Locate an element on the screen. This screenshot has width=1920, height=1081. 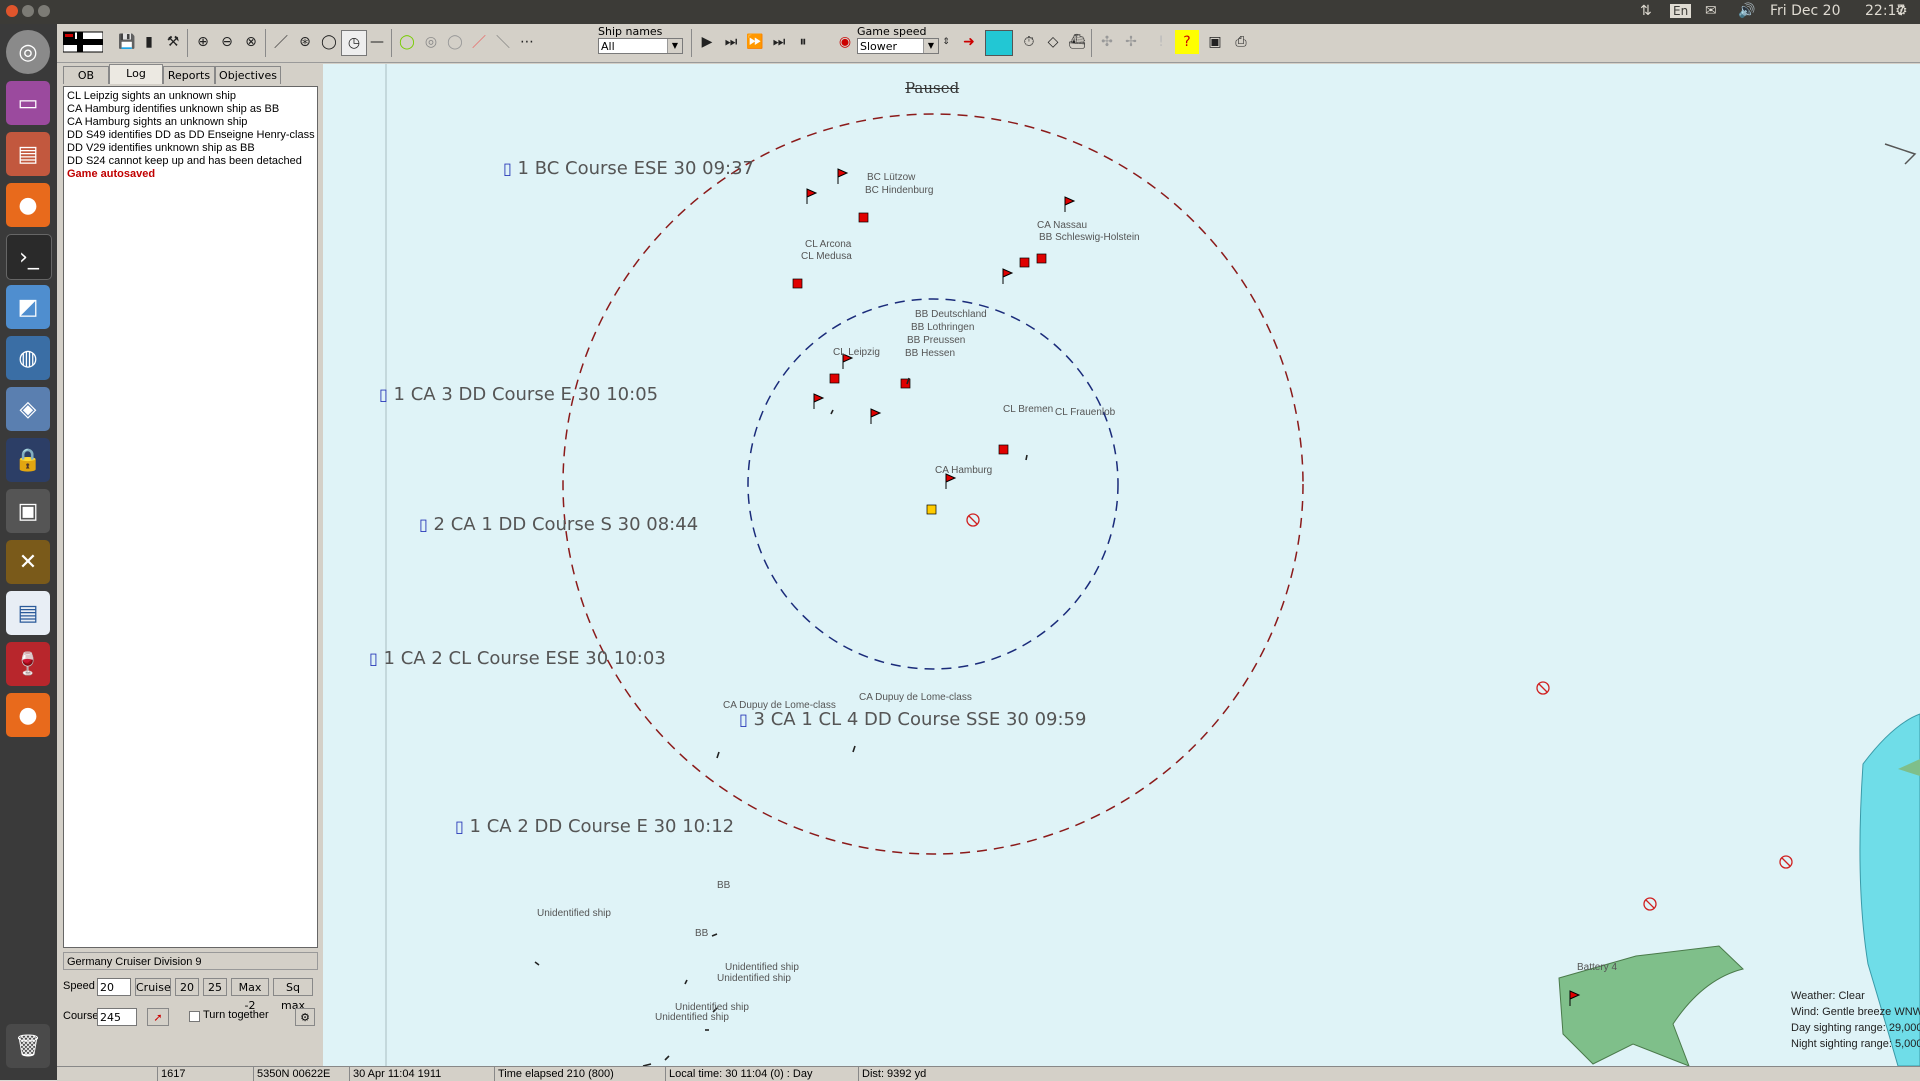
ship-label: BB Lothringen is located at coordinates (942, 327).